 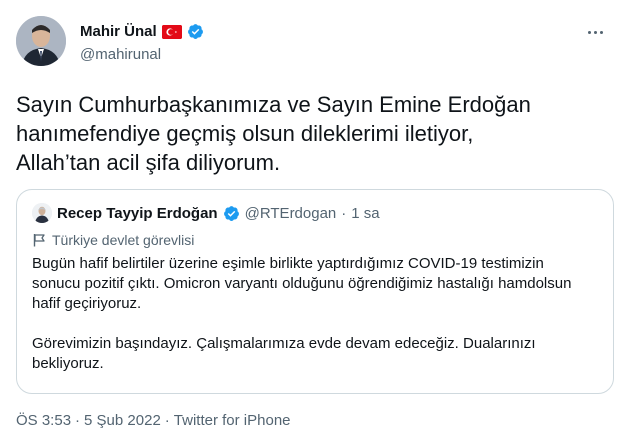 What do you see at coordinates (42, 213) in the screenshot?
I see `quoted-author-avatar` at bounding box center [42, 213].